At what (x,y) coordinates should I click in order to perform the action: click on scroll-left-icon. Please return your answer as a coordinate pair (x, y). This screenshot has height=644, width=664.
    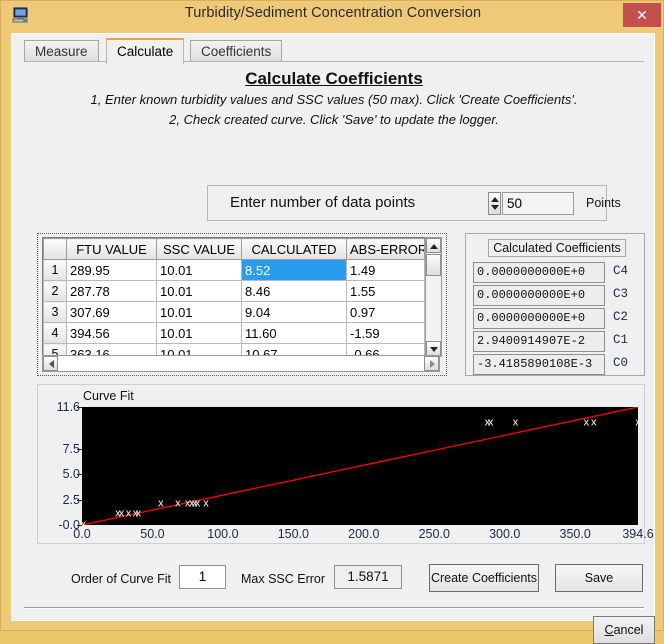
    Looking at the image, I should click on (50, 363).